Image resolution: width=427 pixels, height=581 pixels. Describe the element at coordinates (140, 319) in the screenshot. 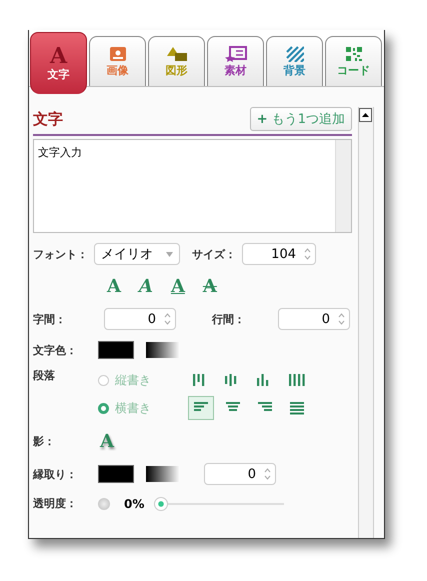

I see `letter-spacing-spinner: 0` at that location.